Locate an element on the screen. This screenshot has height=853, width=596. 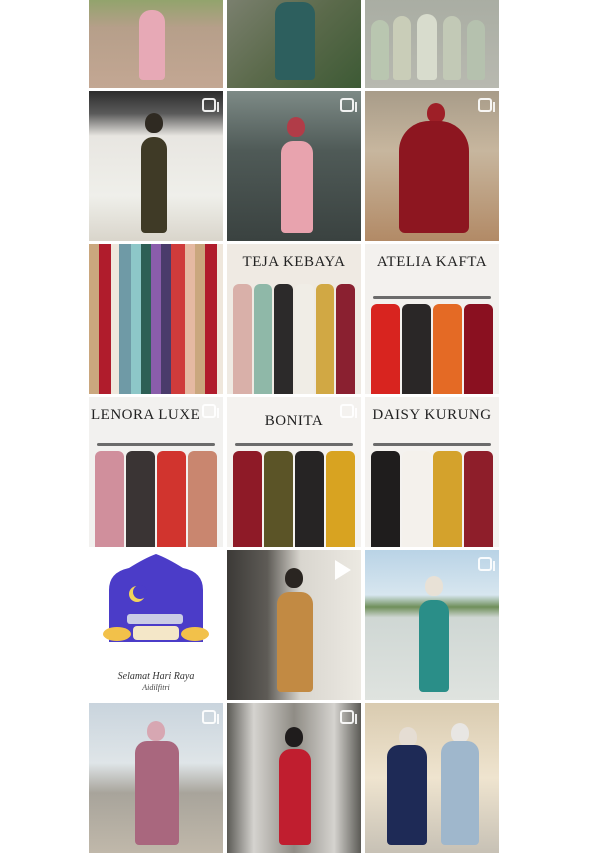
post-tile: ATELIA KAFTA is located at coordinates (432, 319).